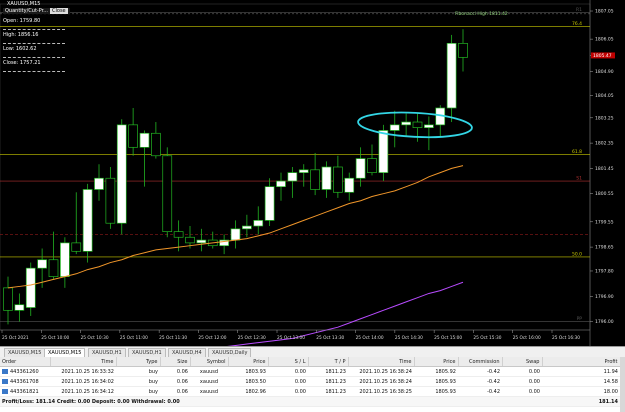 The height and width of the screenshot is (412, 625). I want to click on vertical-scrollbar, so click(622, 384).